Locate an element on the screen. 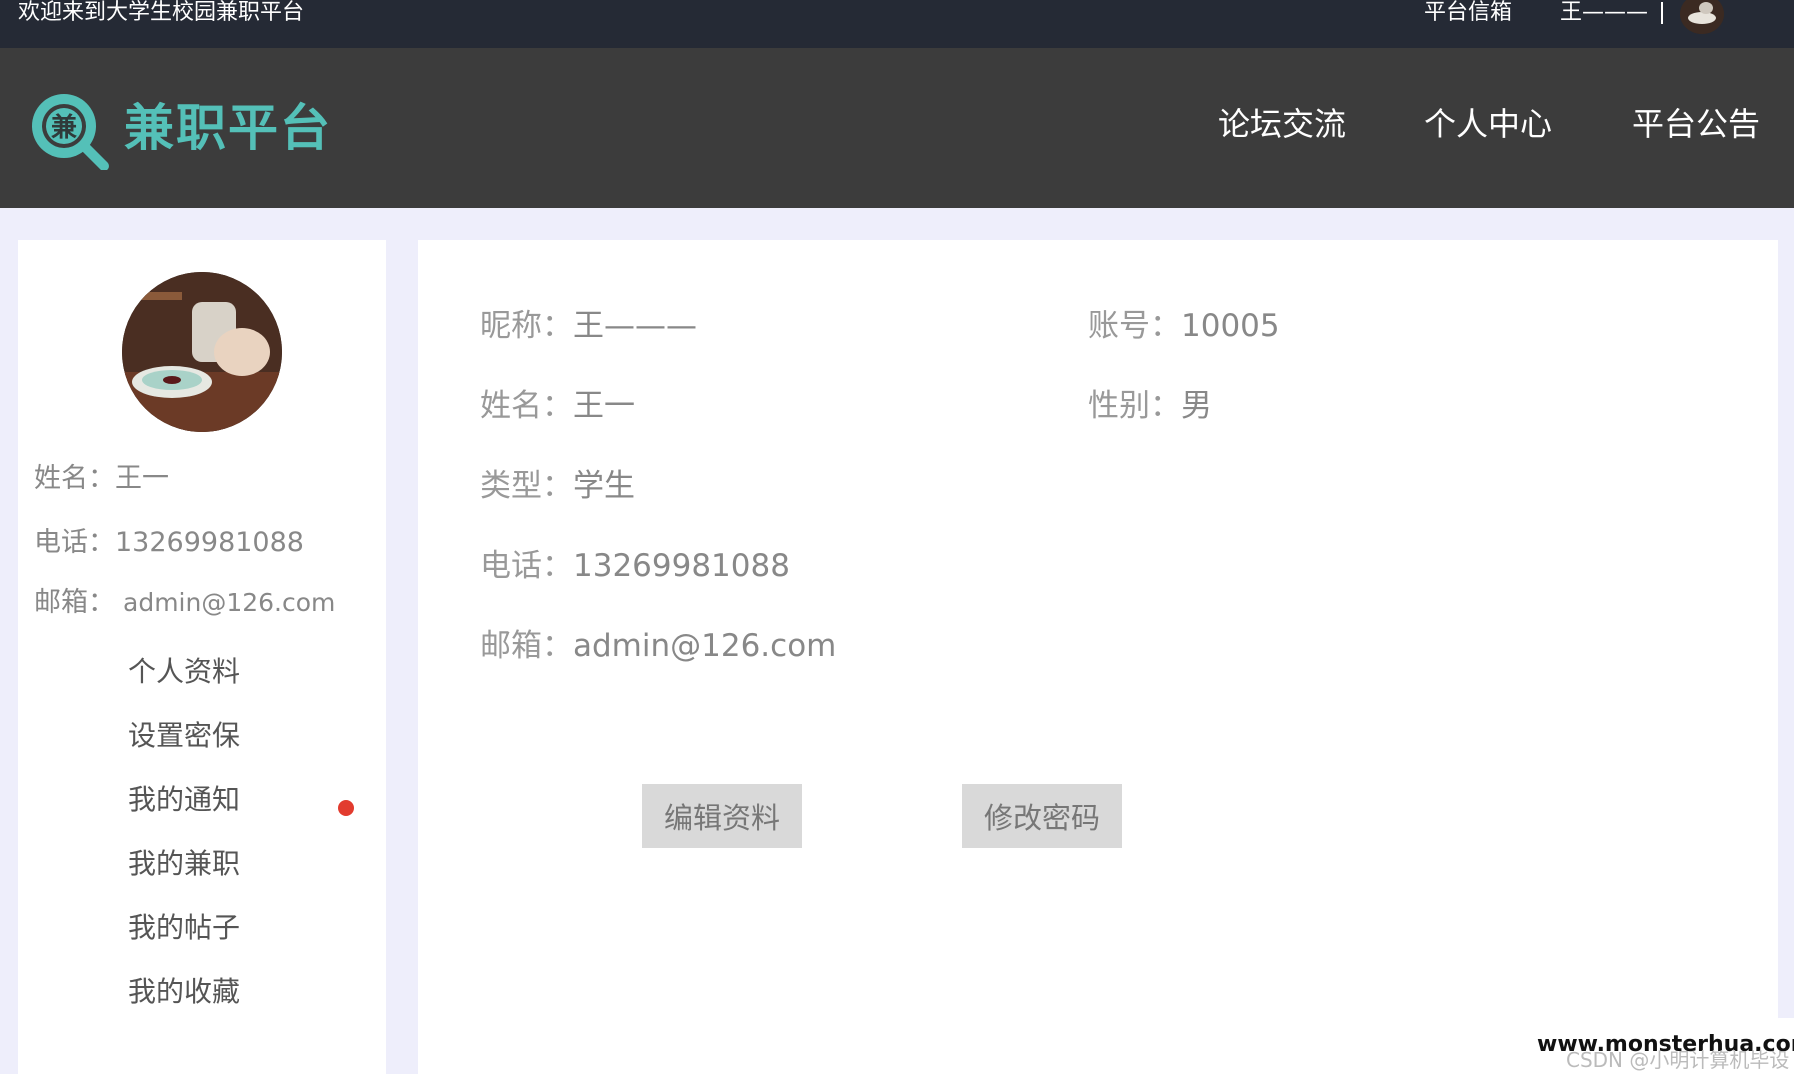 The height and width of the screenshot is (1074, 1794). sidebar-email: 邮箱： admin@126.com is located at coordinates (184, 603).